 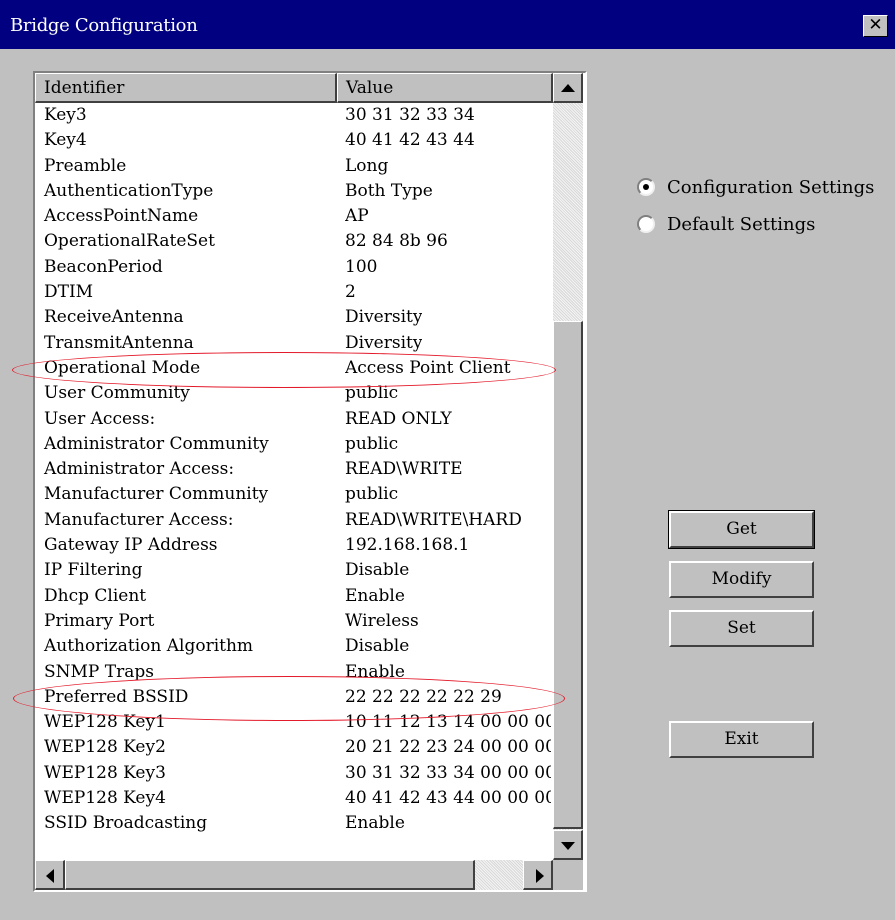 I want to click on row-identifier: User Access:, so click(x=100, y=418).